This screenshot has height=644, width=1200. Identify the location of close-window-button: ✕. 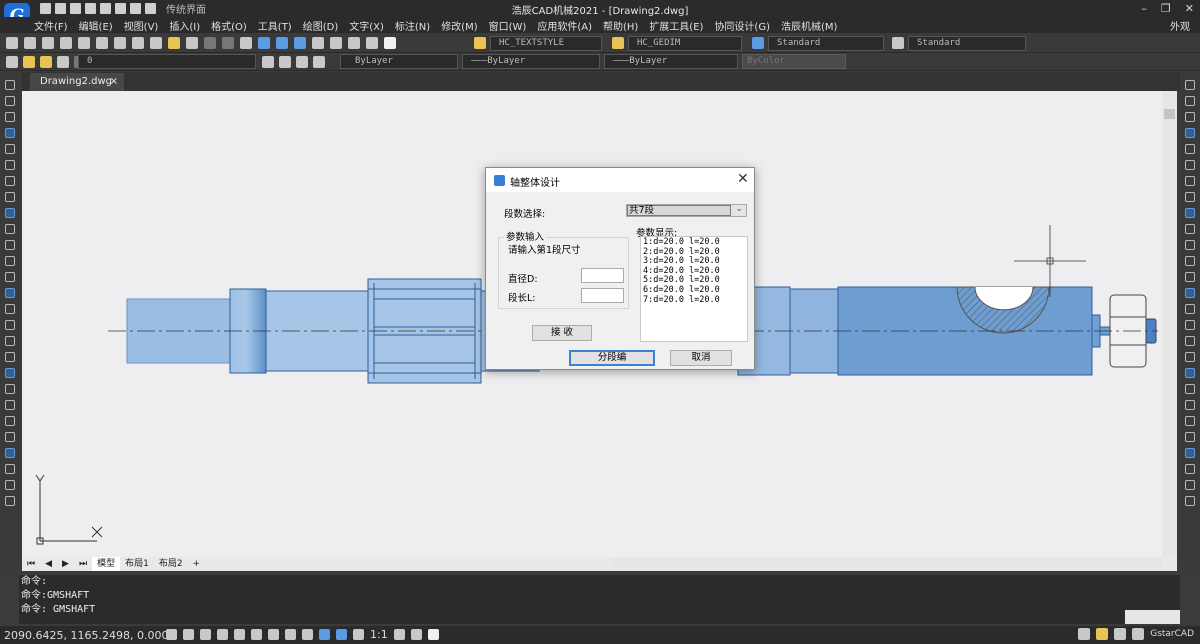
(1189, 8).